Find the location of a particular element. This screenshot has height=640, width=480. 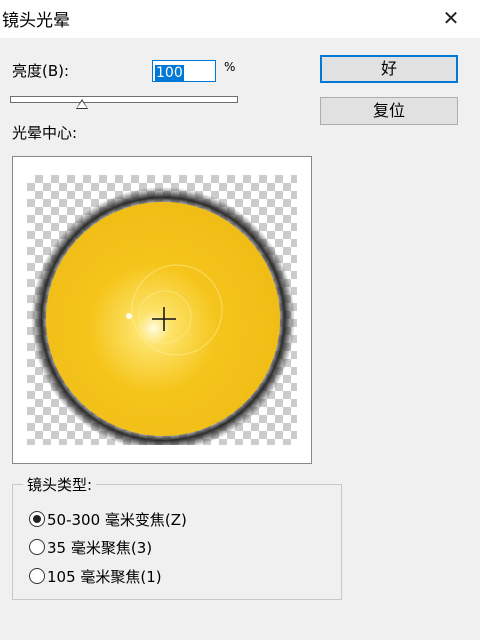

lens-option-label: 50-300 毫米变焦(Z) is located at coordinates (117, 520).